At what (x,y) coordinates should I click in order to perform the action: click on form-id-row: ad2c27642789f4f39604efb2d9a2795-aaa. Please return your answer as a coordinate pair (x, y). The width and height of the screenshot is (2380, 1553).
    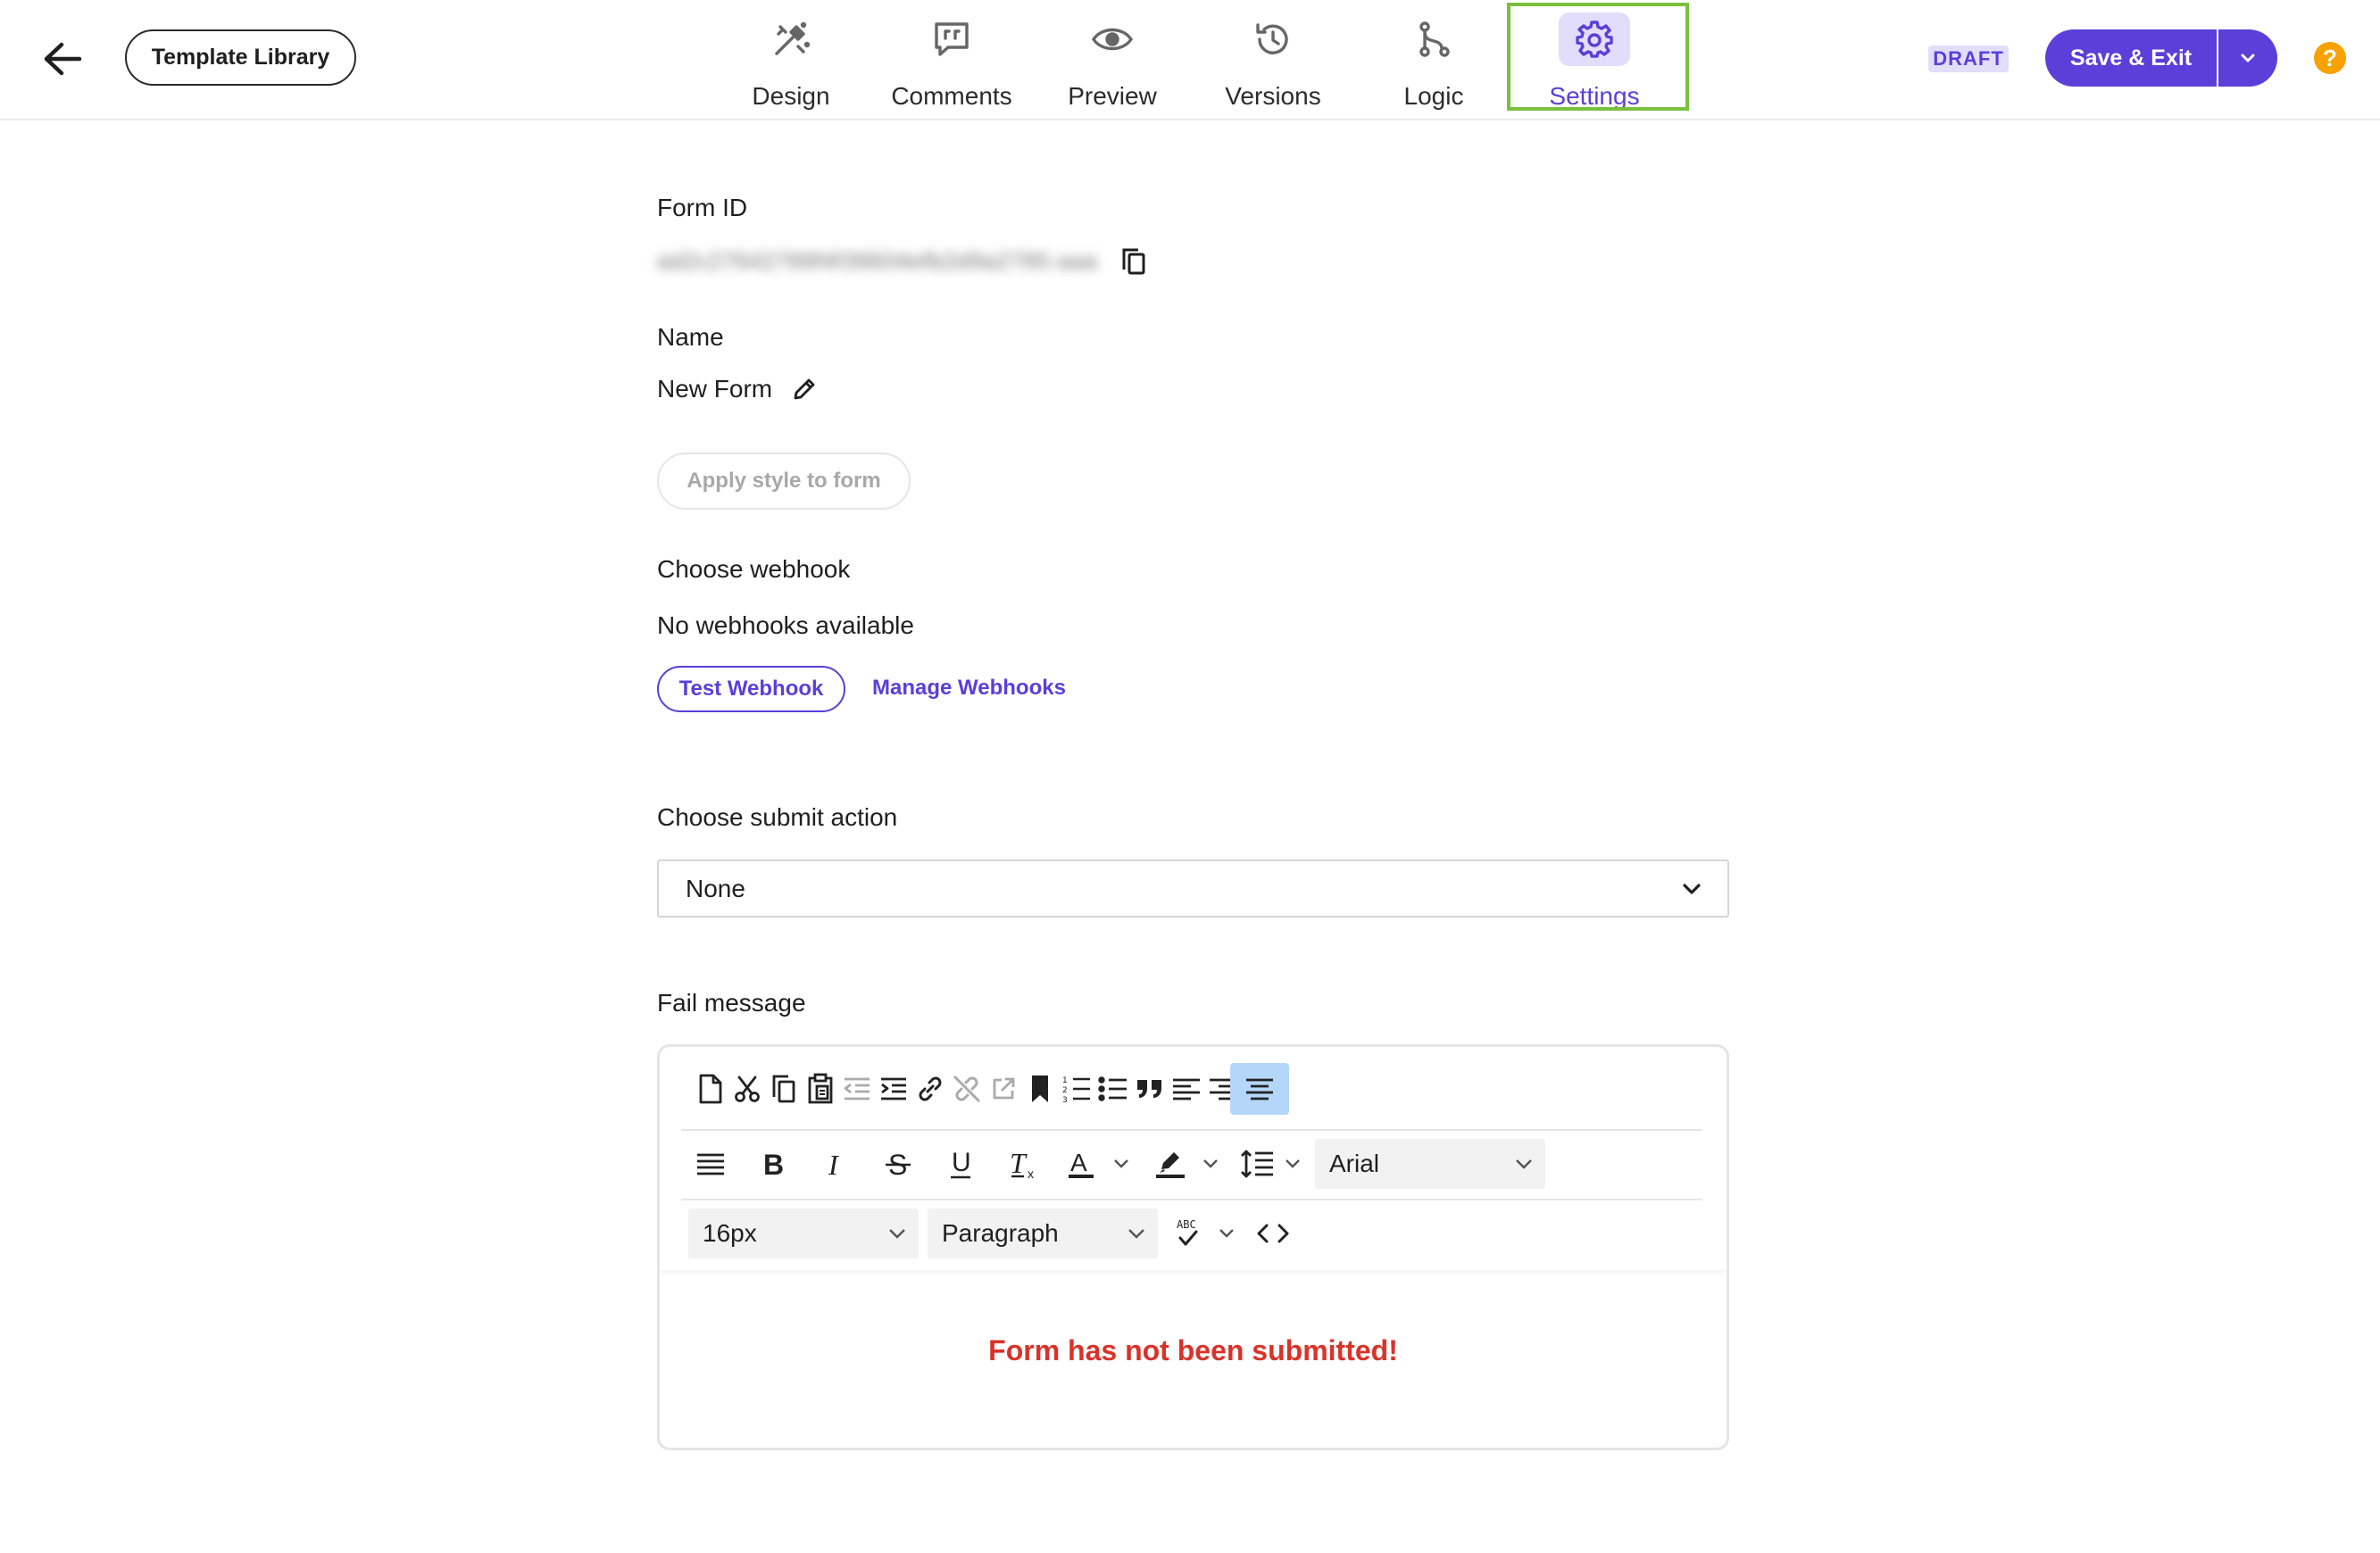
    Looking at the image, I should click on (903, 261).